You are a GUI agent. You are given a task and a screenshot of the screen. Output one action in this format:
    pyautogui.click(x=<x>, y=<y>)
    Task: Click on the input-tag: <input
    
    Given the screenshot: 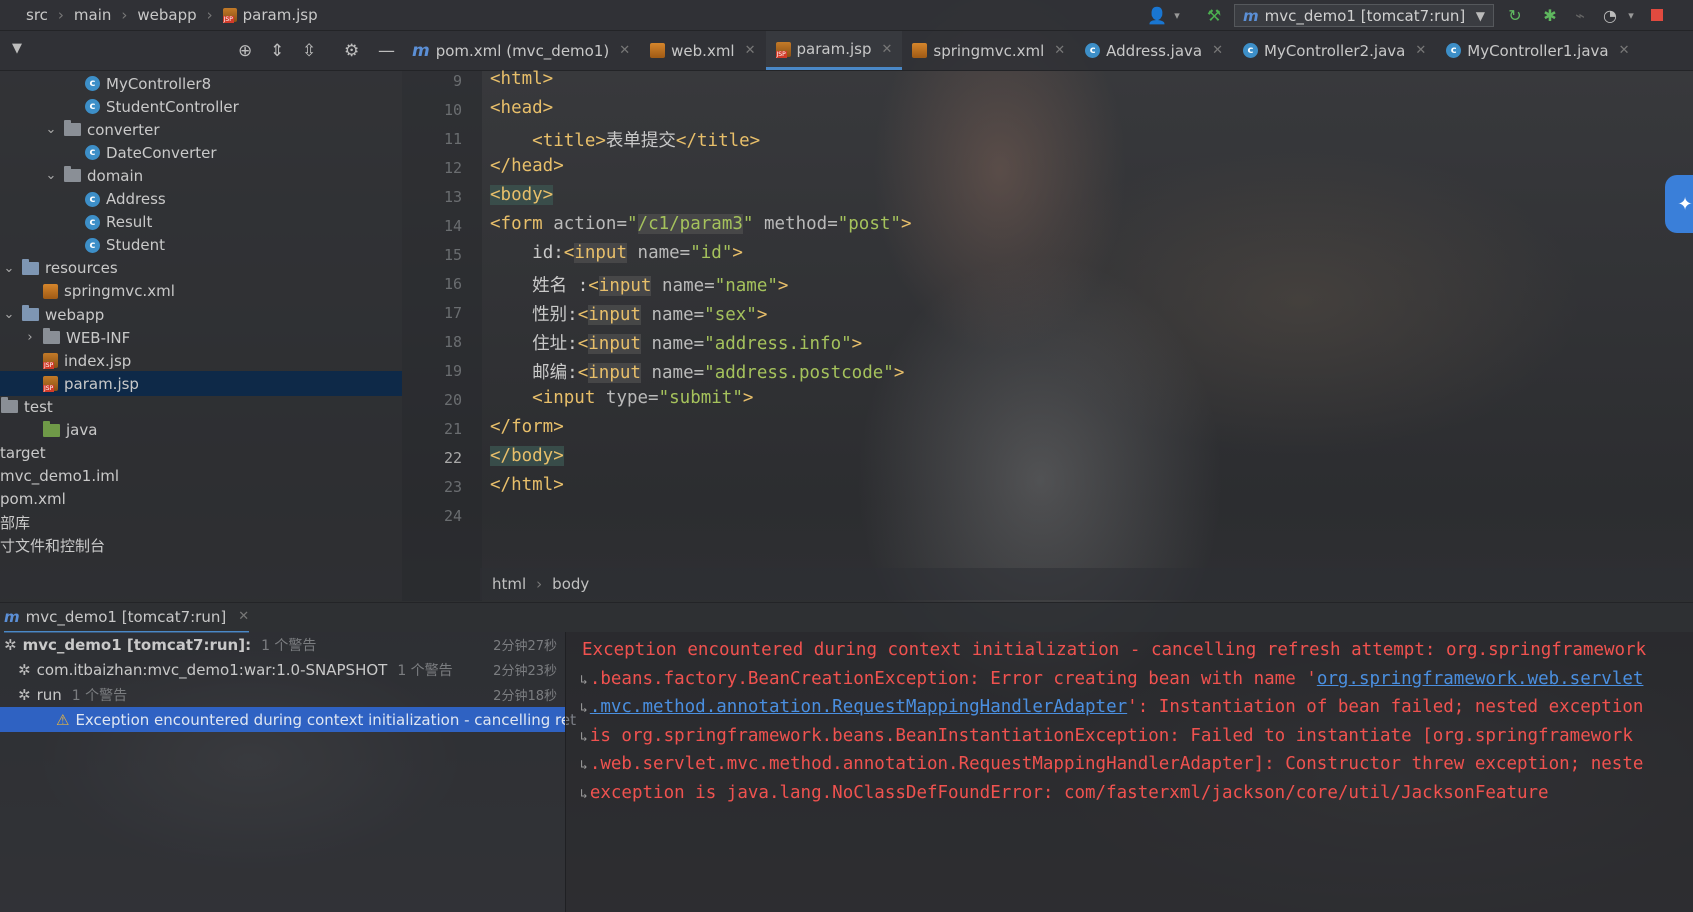 What is the action you would take?
    pyautogui.click(x=564, y=398)
    